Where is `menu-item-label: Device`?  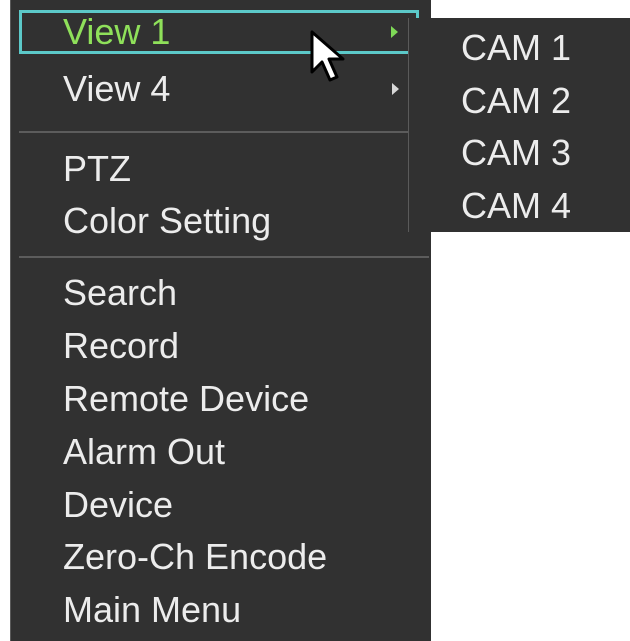
menu-item-label: Device is located at coordinates (118, 504).